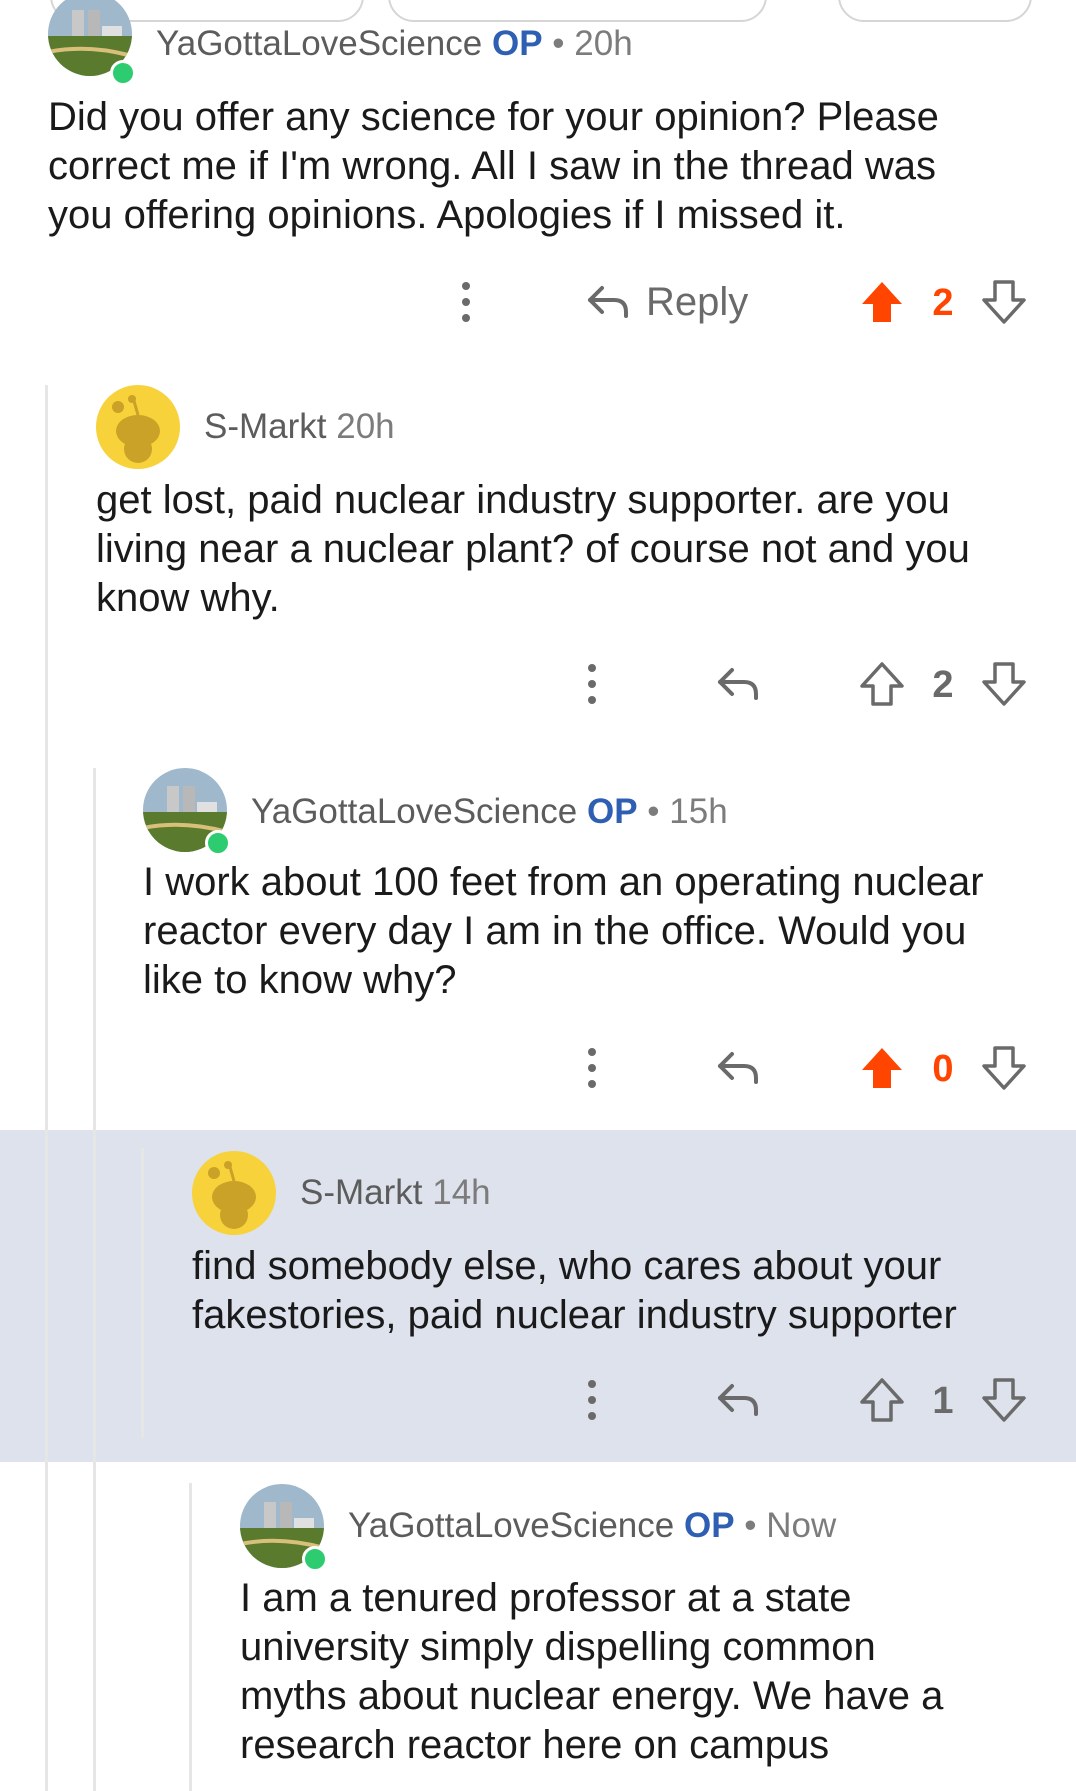 The image size is (1076, 1791). What do you see at coordinates (538, 1068) in the screenshot?
I see `comment-actions: 0` at bounding box center [538, 1068].